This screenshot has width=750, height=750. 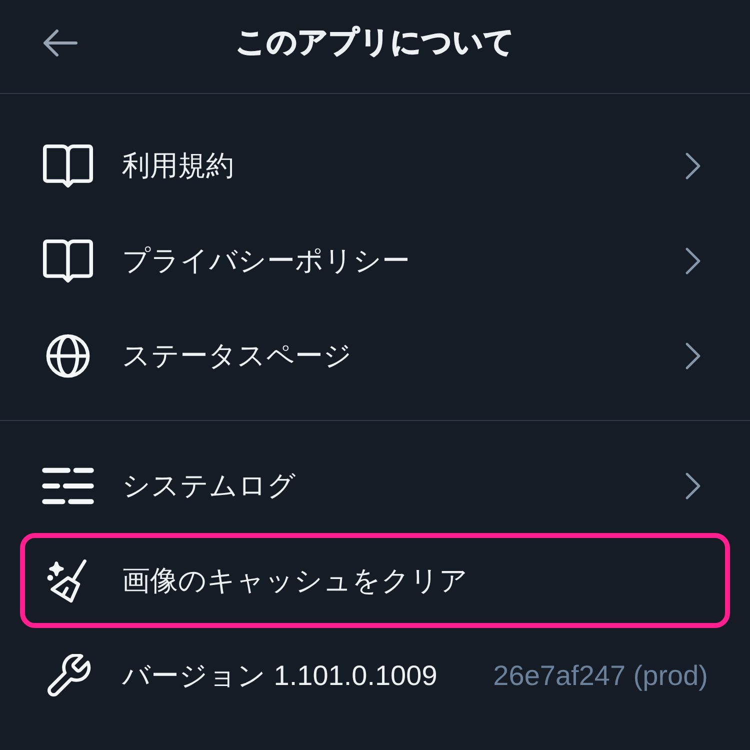 I want to click on version-label: バージョン 1.101.0.1009, so click(x=280, y=675).